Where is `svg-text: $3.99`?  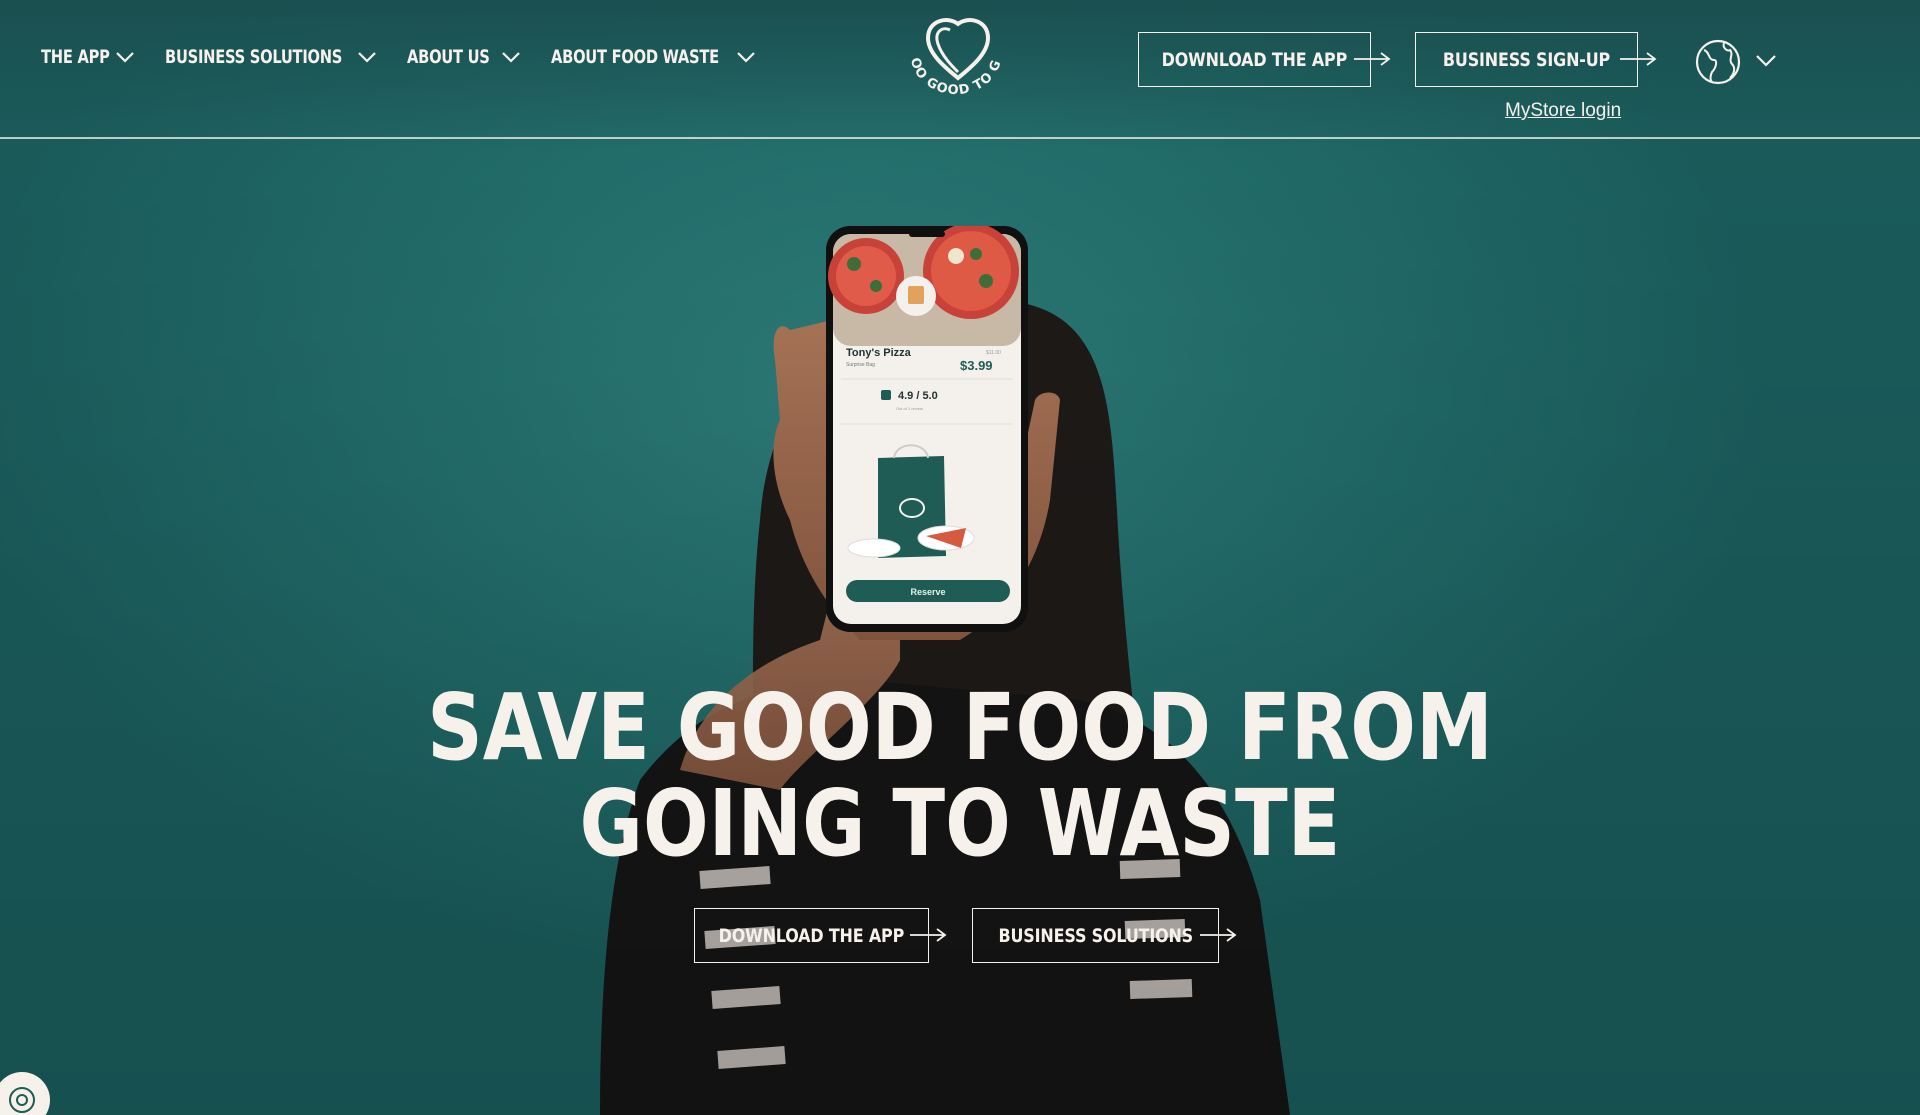
svg-text: $3.99 is located at coordinates (976, 365).